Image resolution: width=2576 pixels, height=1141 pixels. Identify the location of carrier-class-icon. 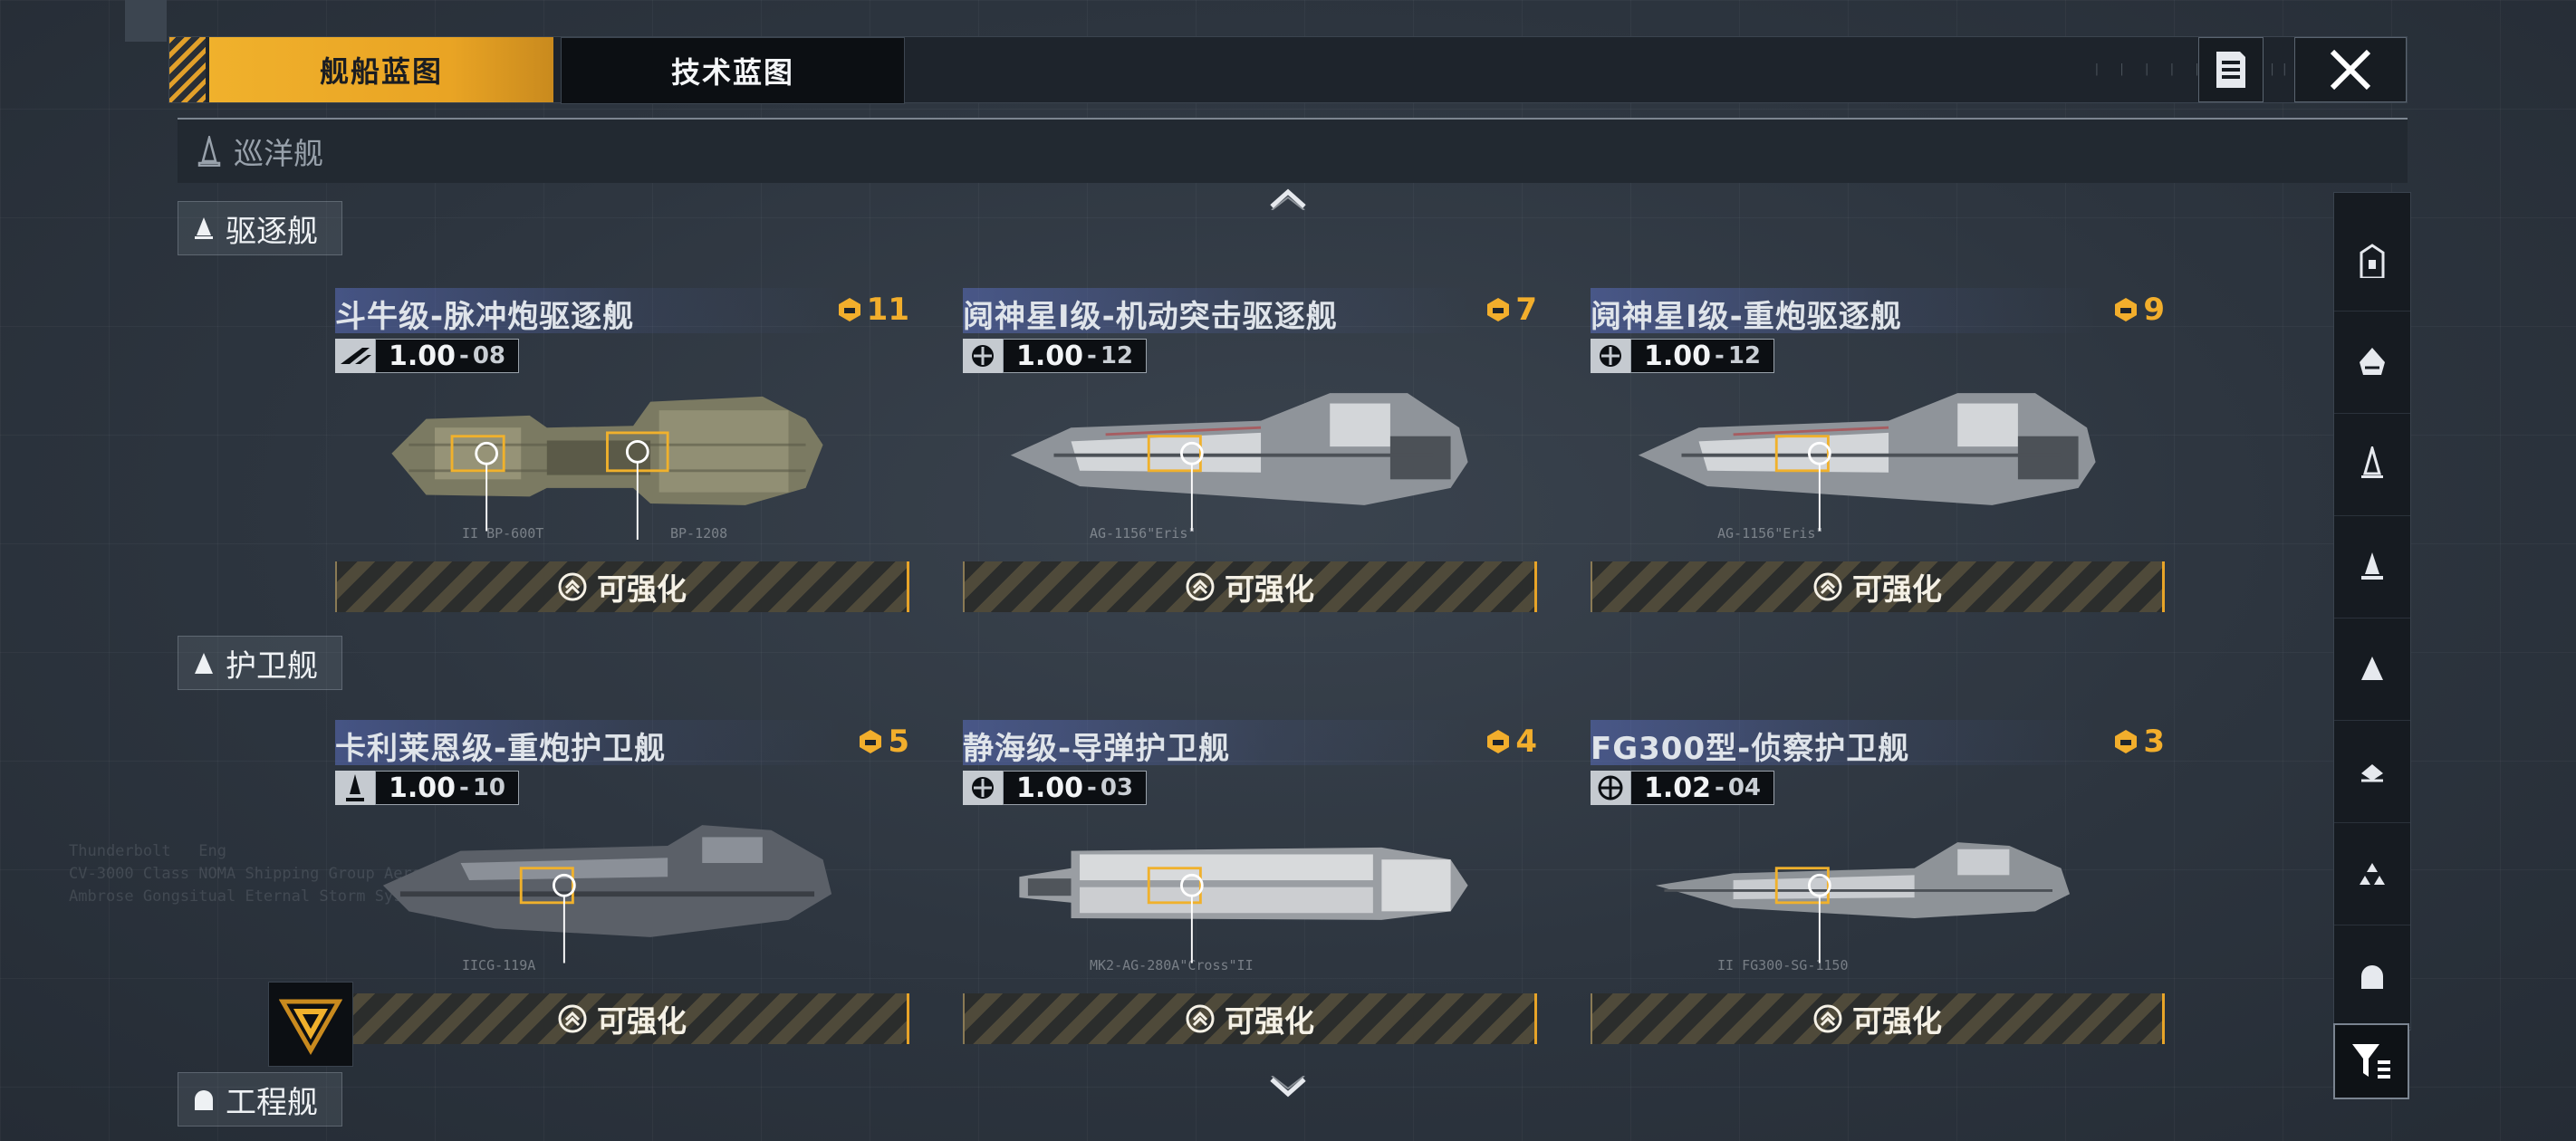
(2372, 261).